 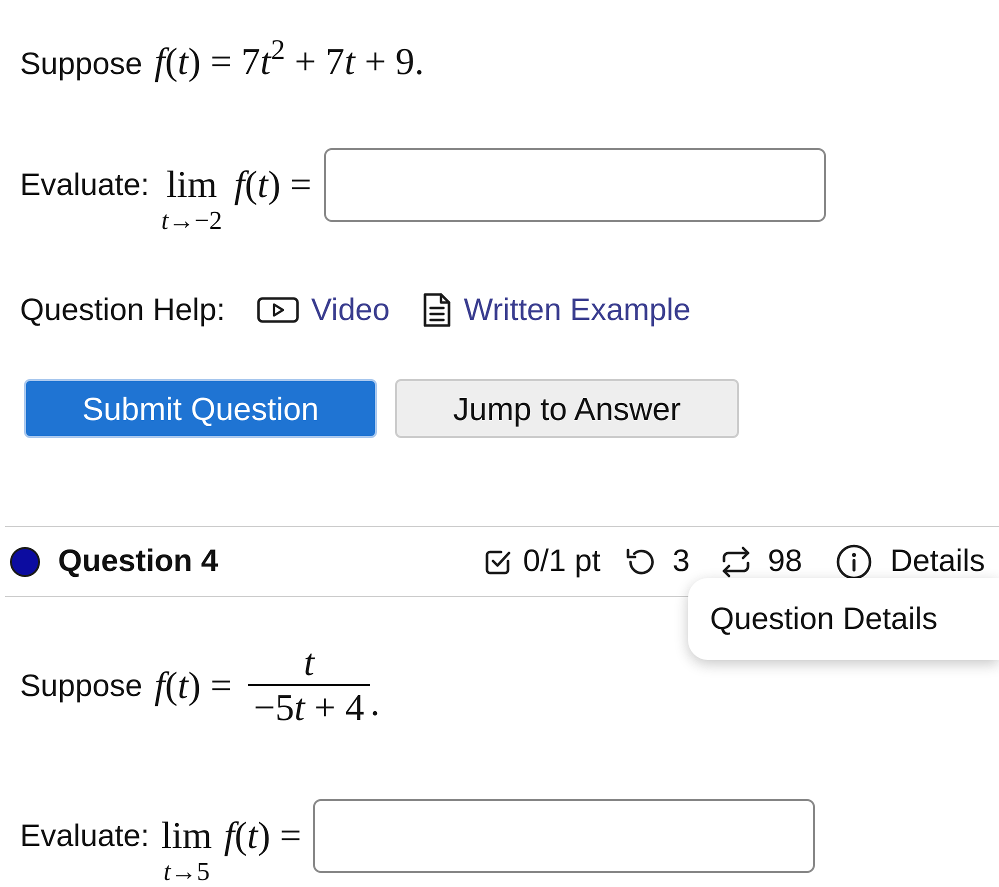 What do you see at coordinates (166, 199) in the screenshot?
I see `evaluate-prompt: Evaluate: lim t→−2 f(t) =` at bounding box center [166, 199].